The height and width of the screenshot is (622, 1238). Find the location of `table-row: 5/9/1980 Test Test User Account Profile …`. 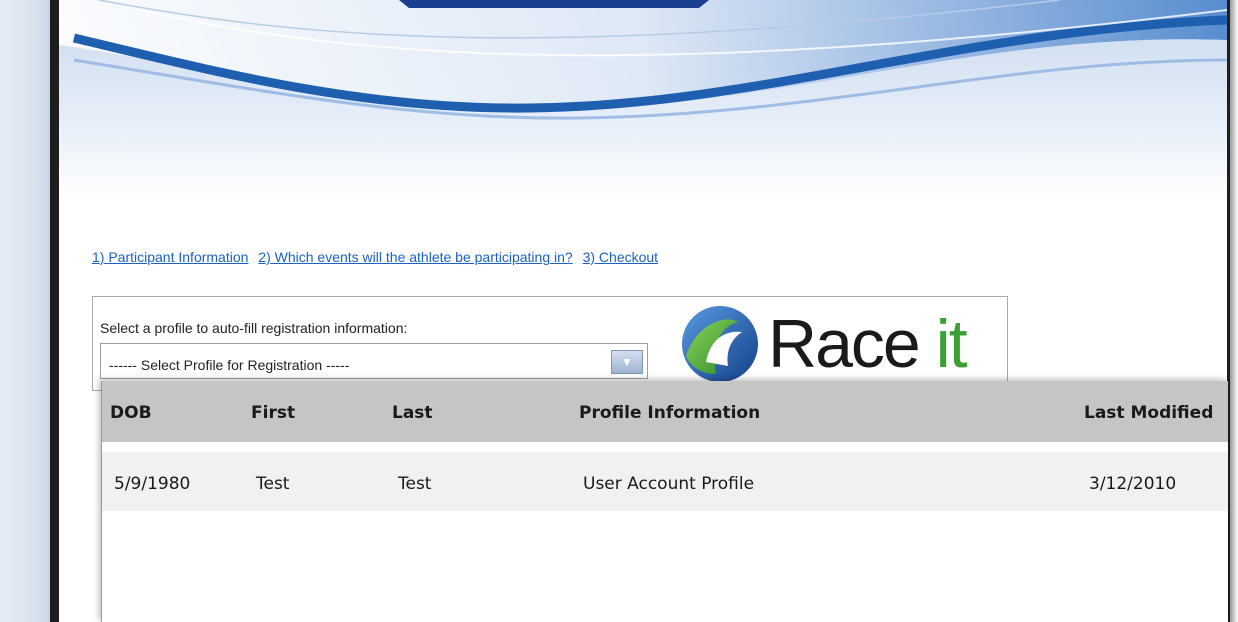

table-row: 5/9/1980 Test Test User Account Profile … is located at coordinates (665, 481).